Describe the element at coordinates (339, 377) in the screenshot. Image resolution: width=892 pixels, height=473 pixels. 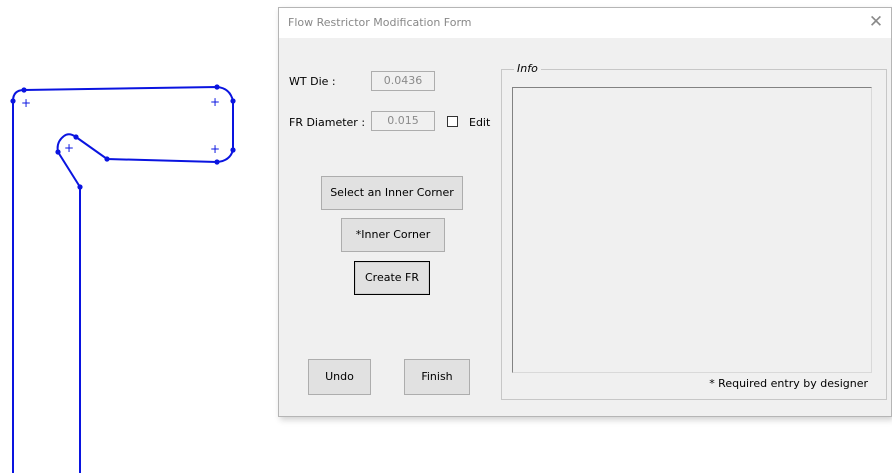
I see `undo-button: Undo` at that location.